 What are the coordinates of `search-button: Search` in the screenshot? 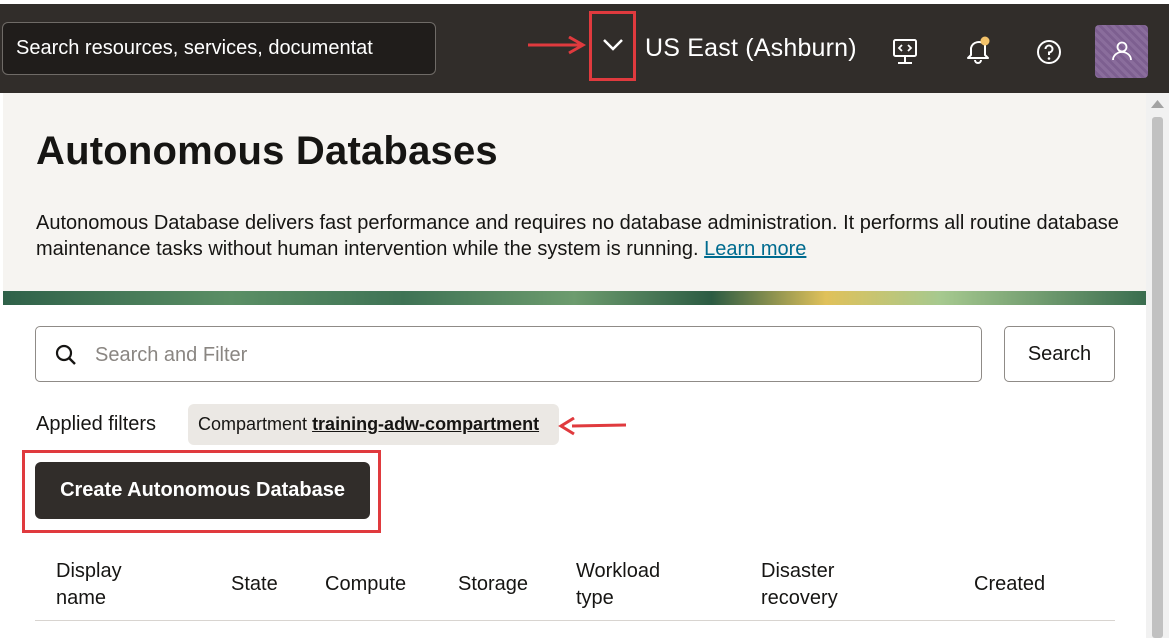 It's located at (1059, 354).